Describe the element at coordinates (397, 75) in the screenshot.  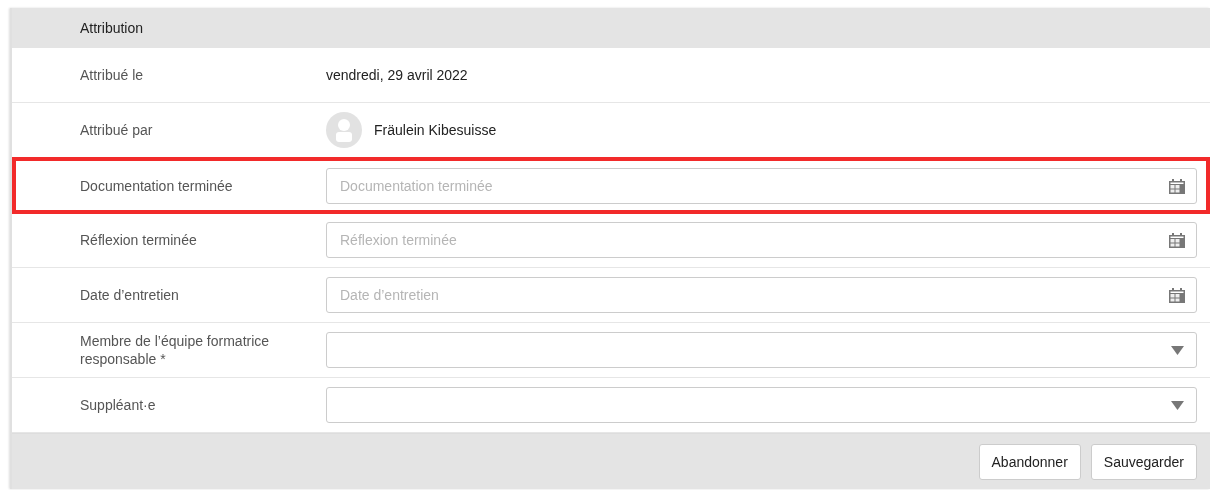
I see `field-value: vendredi, 29 avril 2022` at that location.